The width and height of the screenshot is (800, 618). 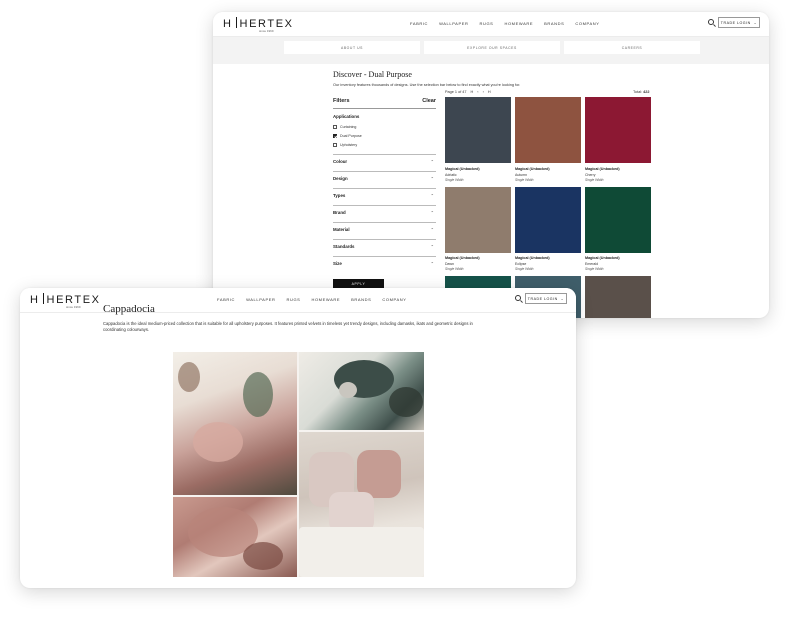 What do you see at coordinates (384, 231) in the screenshot?
I see `filter-section-material: Material ⌃` at bounding box center [384, 231].